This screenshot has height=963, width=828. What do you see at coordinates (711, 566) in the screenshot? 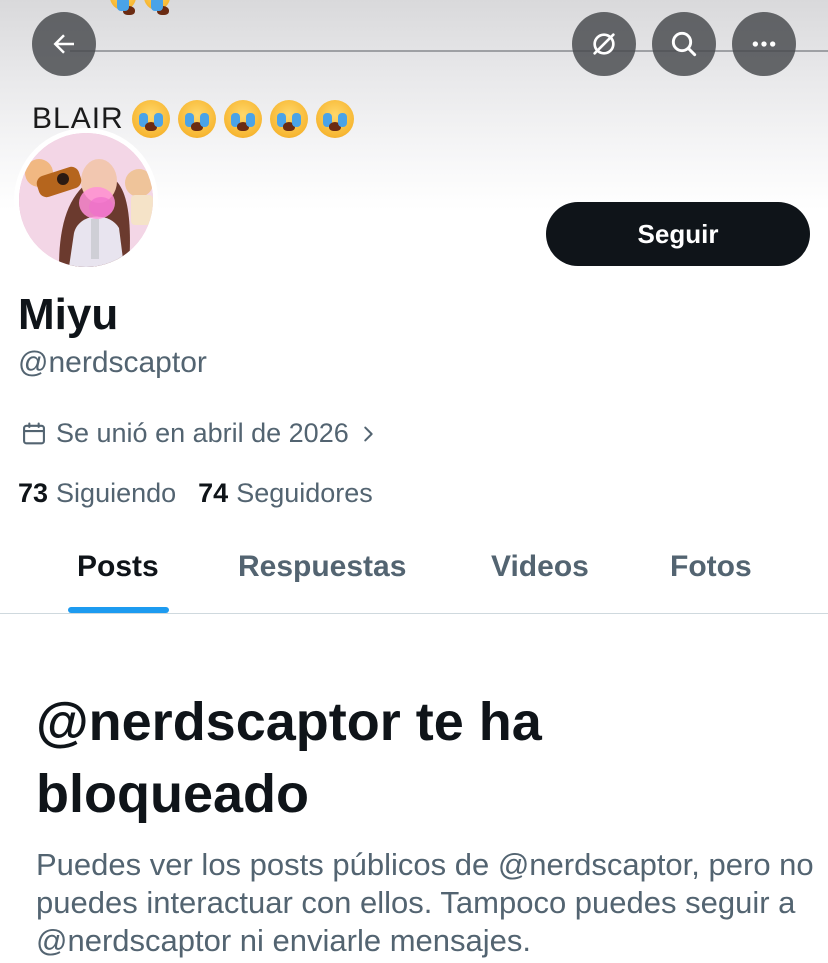
I see `tab-photos-label: Fotos` at bounding box center [711, 566].